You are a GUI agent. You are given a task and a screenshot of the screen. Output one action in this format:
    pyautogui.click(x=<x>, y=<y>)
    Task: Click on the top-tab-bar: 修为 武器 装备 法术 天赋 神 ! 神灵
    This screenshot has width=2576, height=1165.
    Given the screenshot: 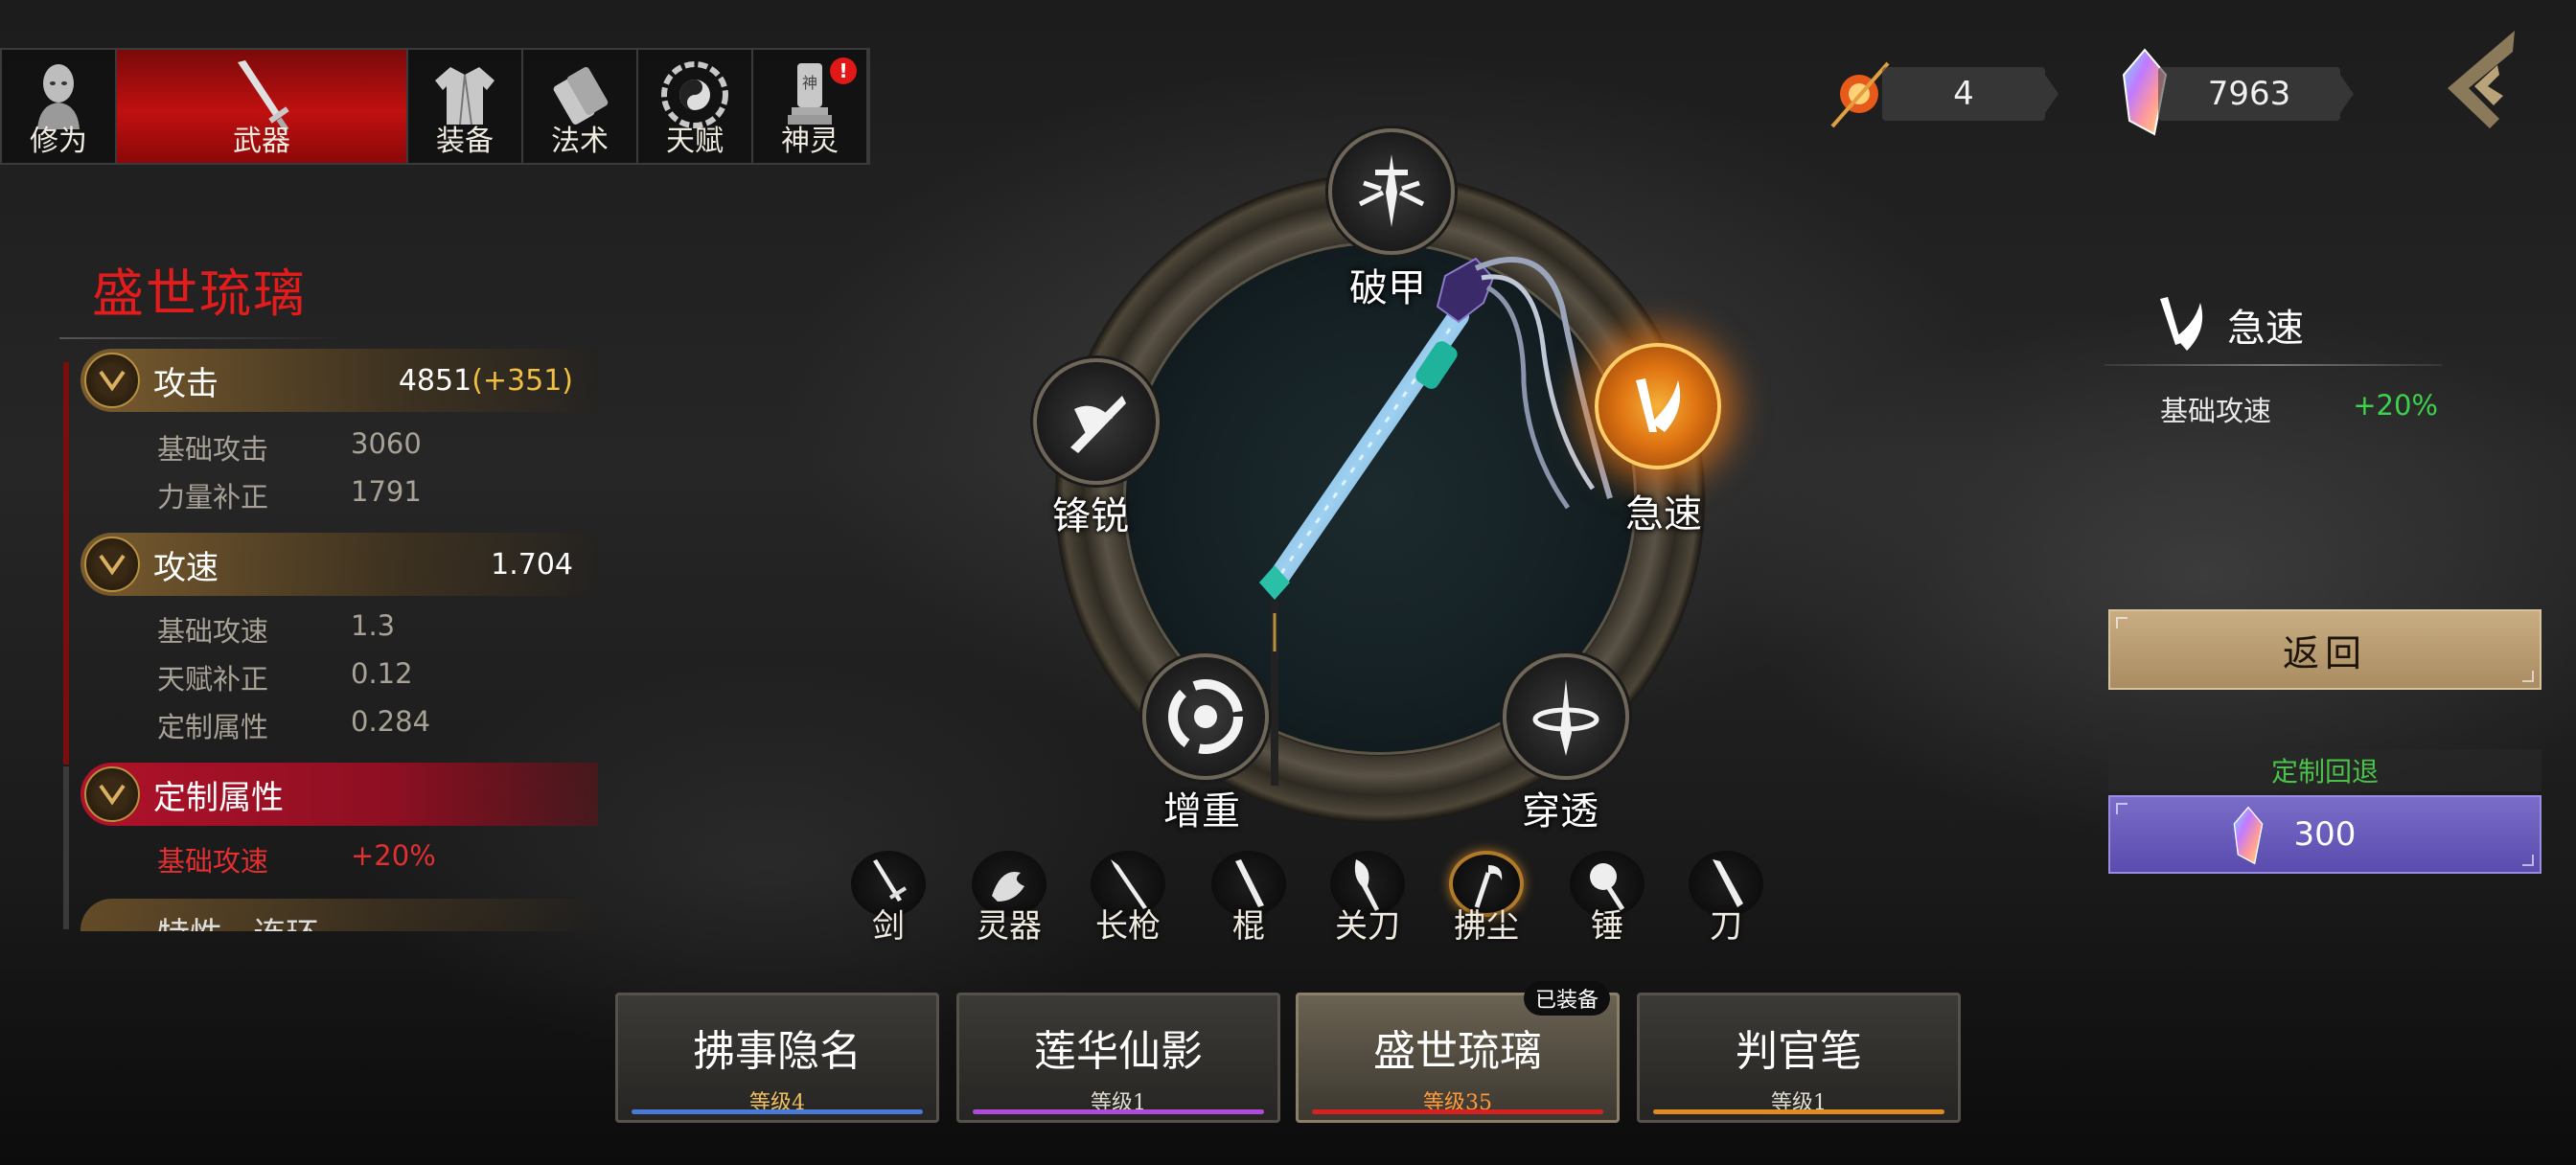 What is the action you would take?
    pyautogui.click(x=435, y=107)
    